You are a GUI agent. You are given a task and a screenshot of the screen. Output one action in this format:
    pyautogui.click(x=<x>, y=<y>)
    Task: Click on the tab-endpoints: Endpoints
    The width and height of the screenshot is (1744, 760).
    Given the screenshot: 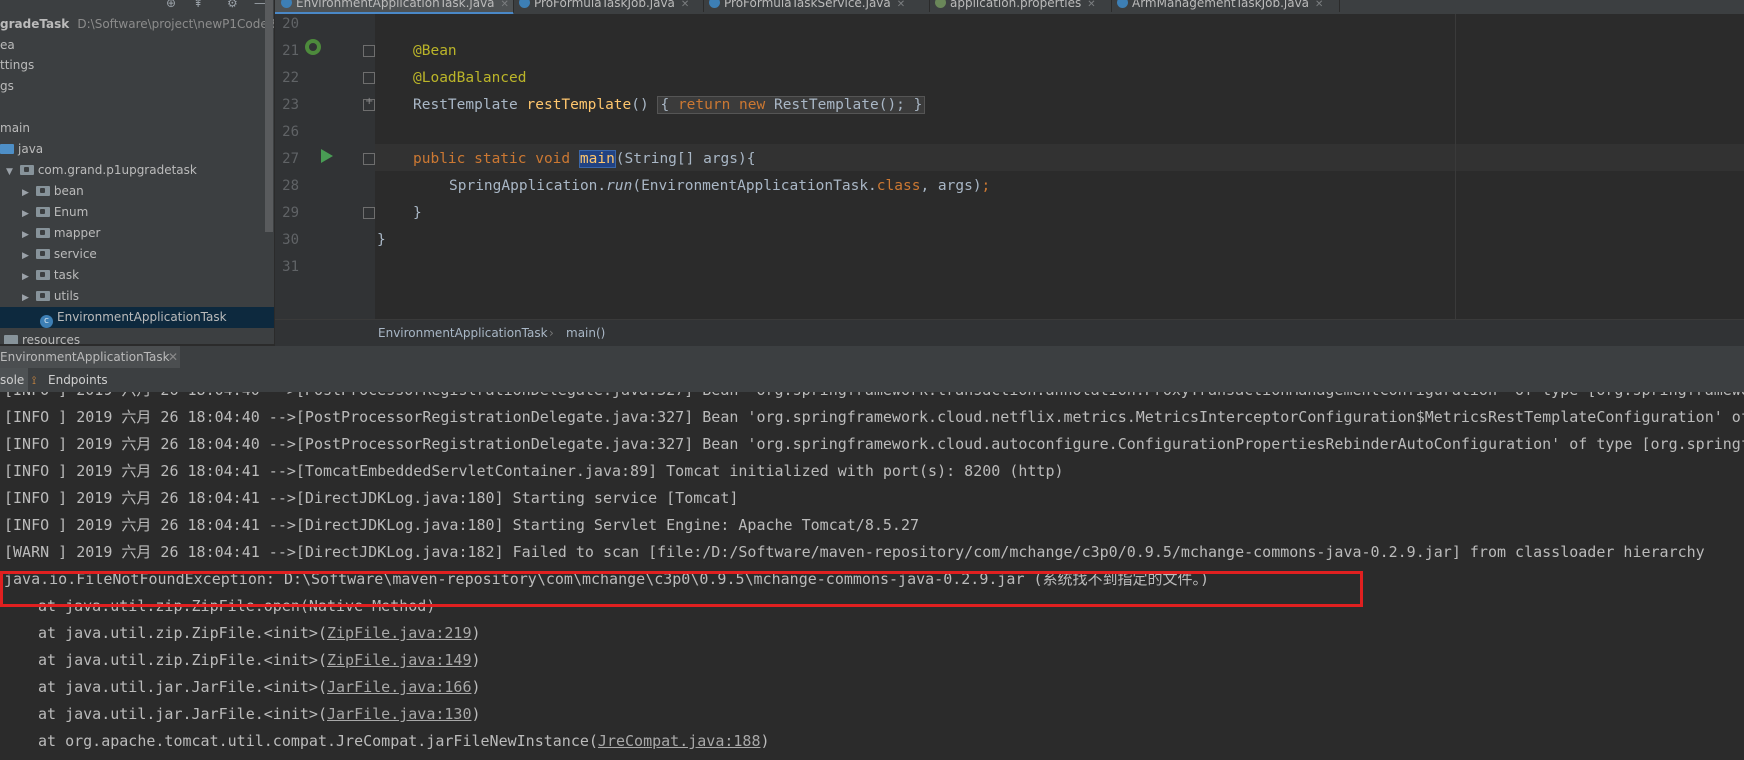 What is the action you would take?
    pyautogui.click(x=78, y=380)
    